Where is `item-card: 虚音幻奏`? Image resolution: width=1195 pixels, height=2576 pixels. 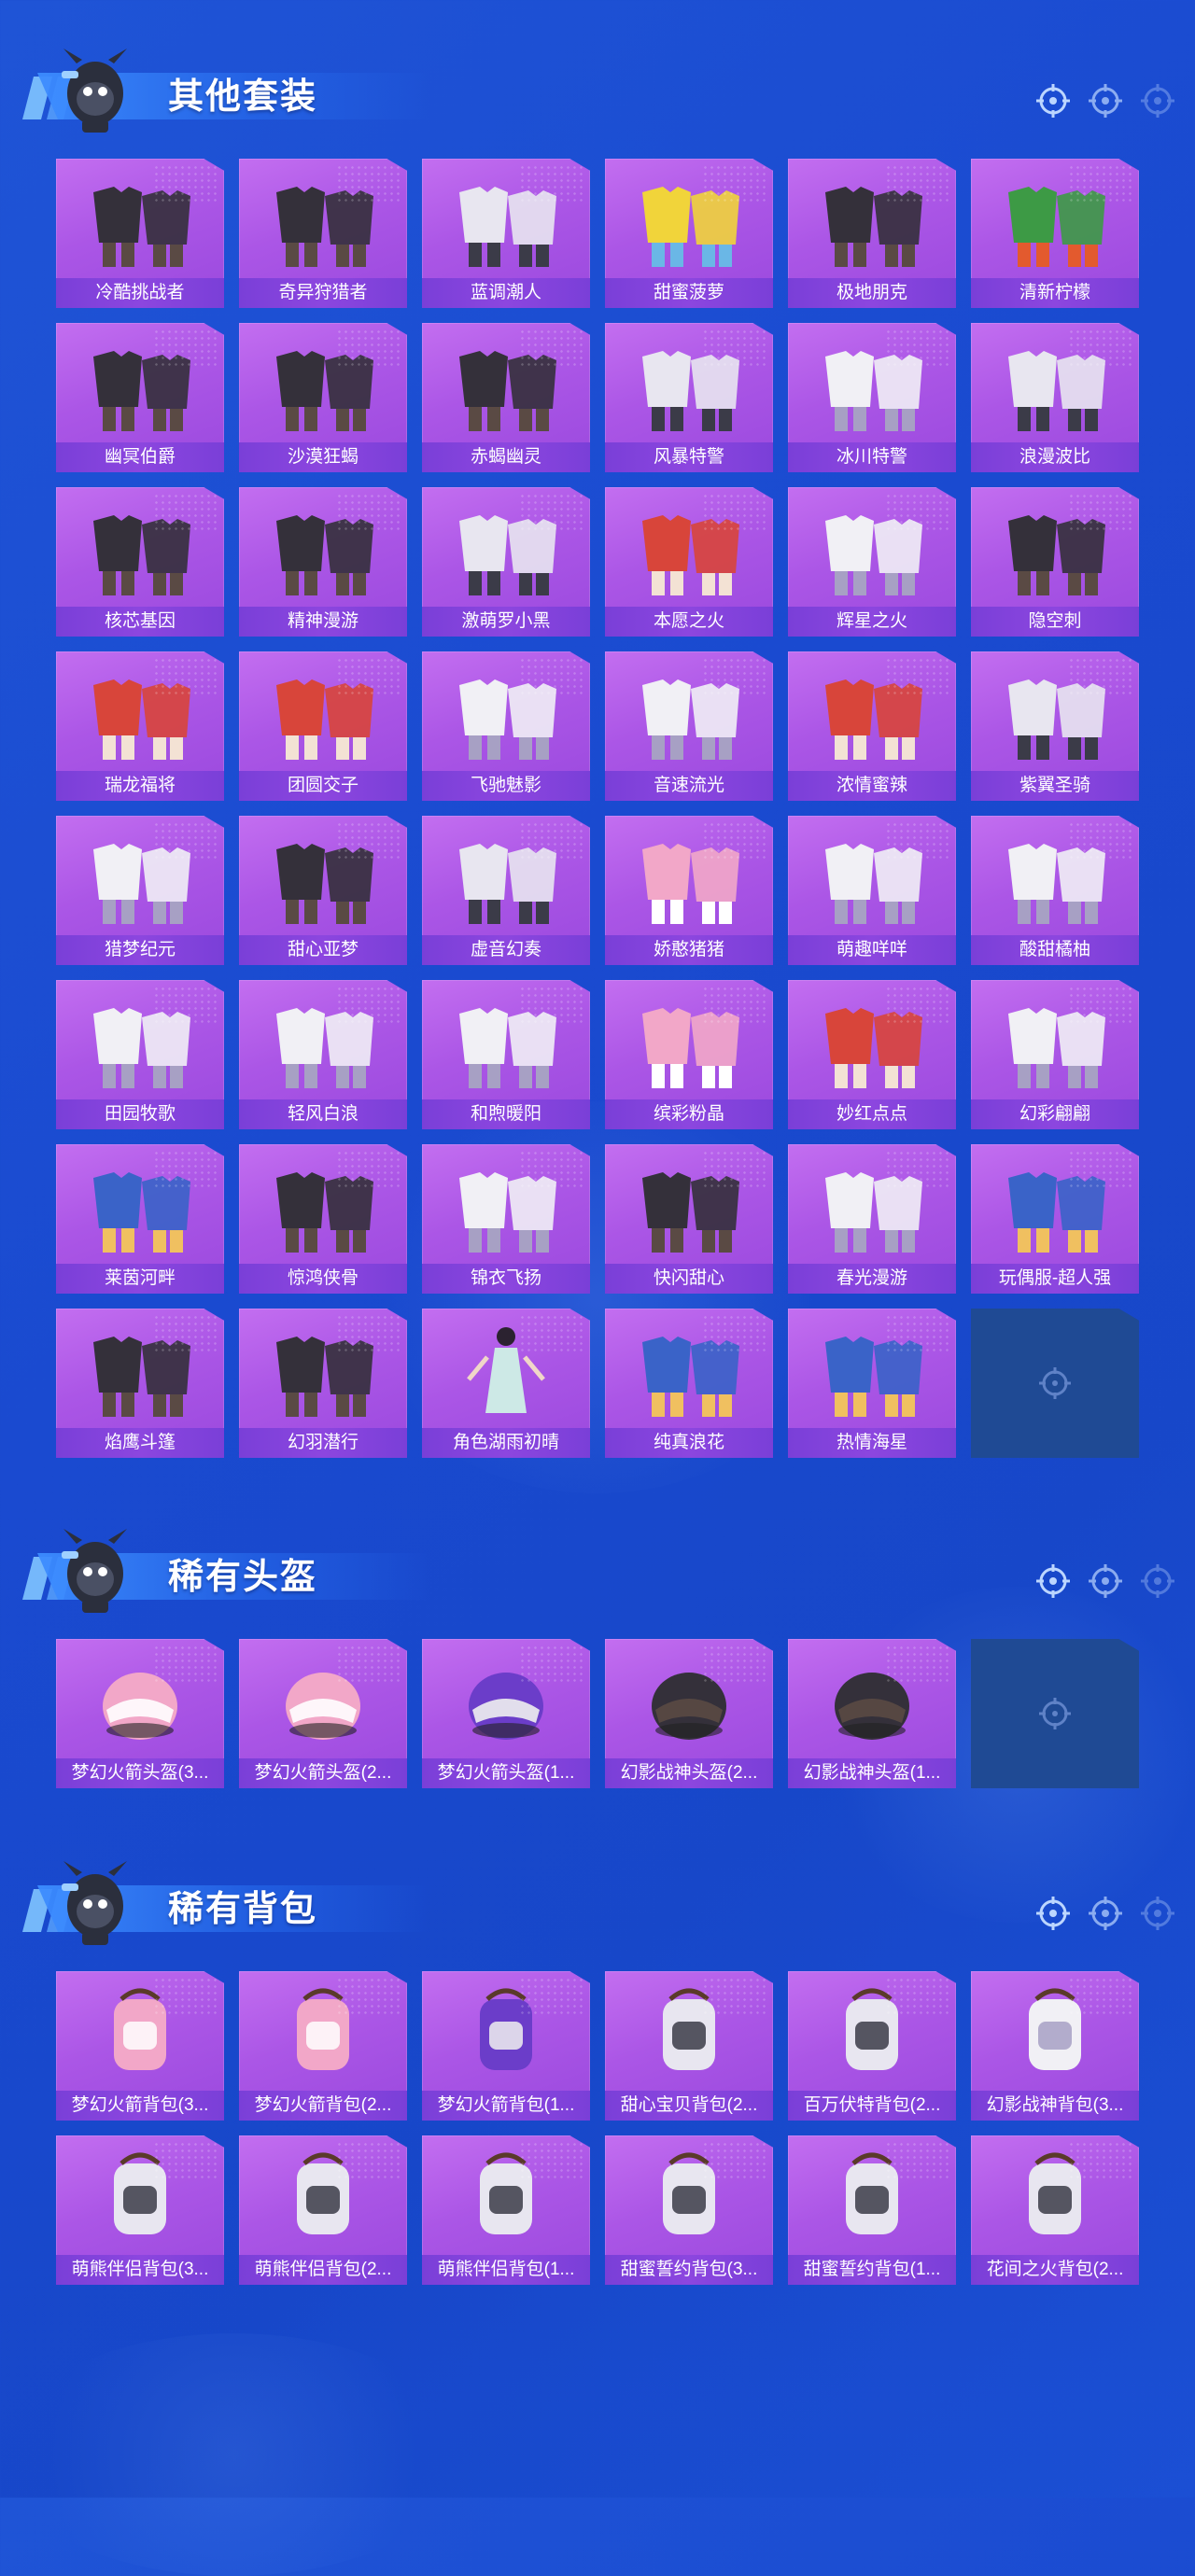 item-card: 虚音幻奏 is located at coordinates (506, 890).